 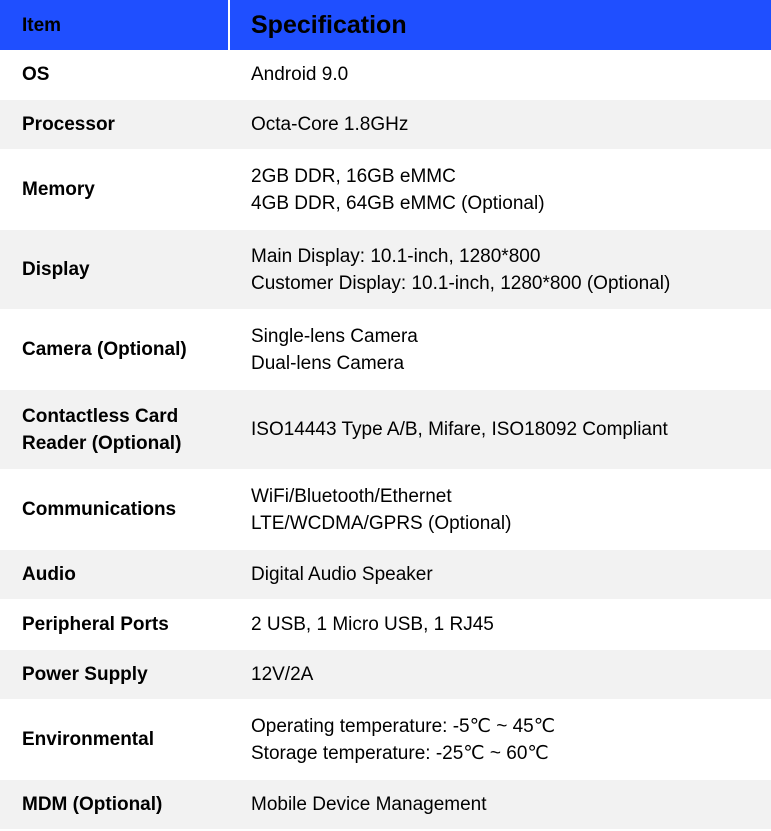 What do you see at coordinates (372, 624) in the screenshot?
I see `spec-line: 2 USB, 1 Micro USB, 1 RJ45` at bounding box center [372, 624].